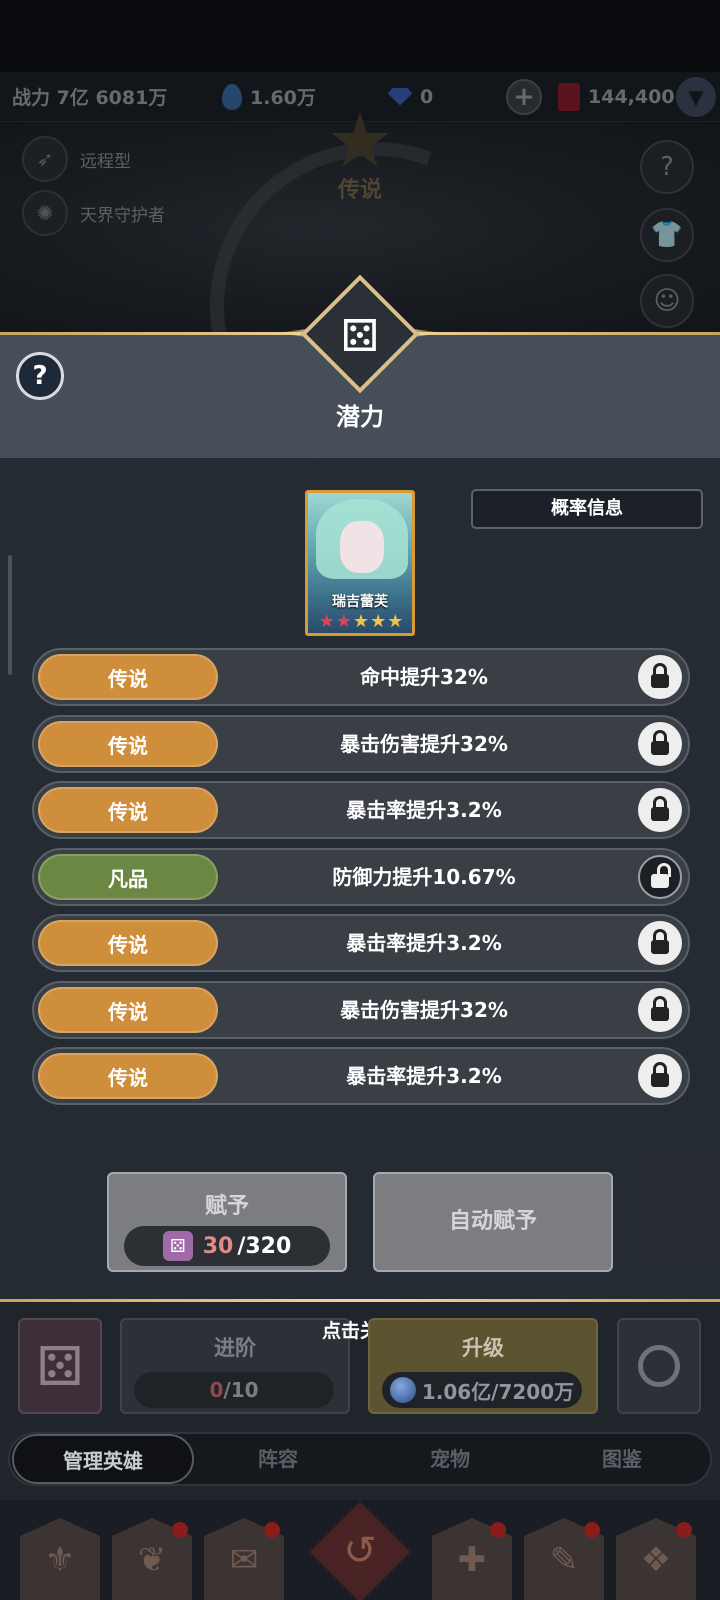 Image resolution: width=720 pixels, height=1600 pixels. I want to click on hero-tabs: 管理英雄 阵容 宠物 图鉴, so click(360, 1459).